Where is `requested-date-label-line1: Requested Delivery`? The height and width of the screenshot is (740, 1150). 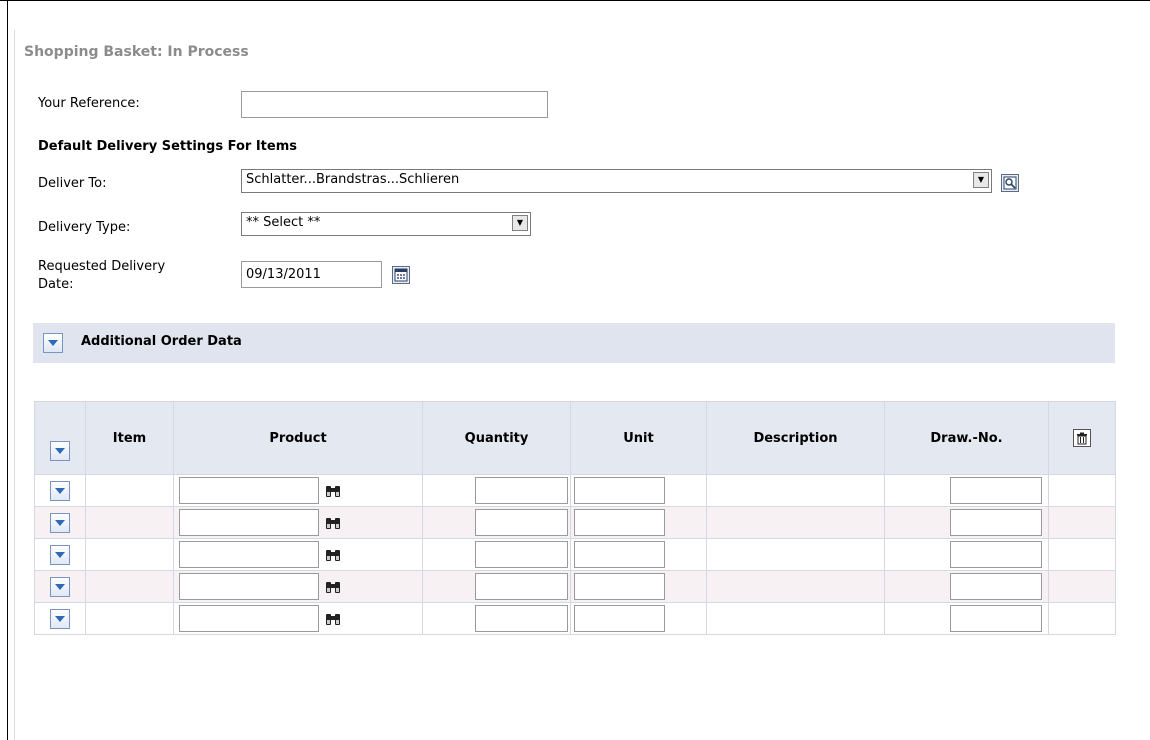
requested-date-label-line1: Requested Delivery is located at coordinates (102, 266).